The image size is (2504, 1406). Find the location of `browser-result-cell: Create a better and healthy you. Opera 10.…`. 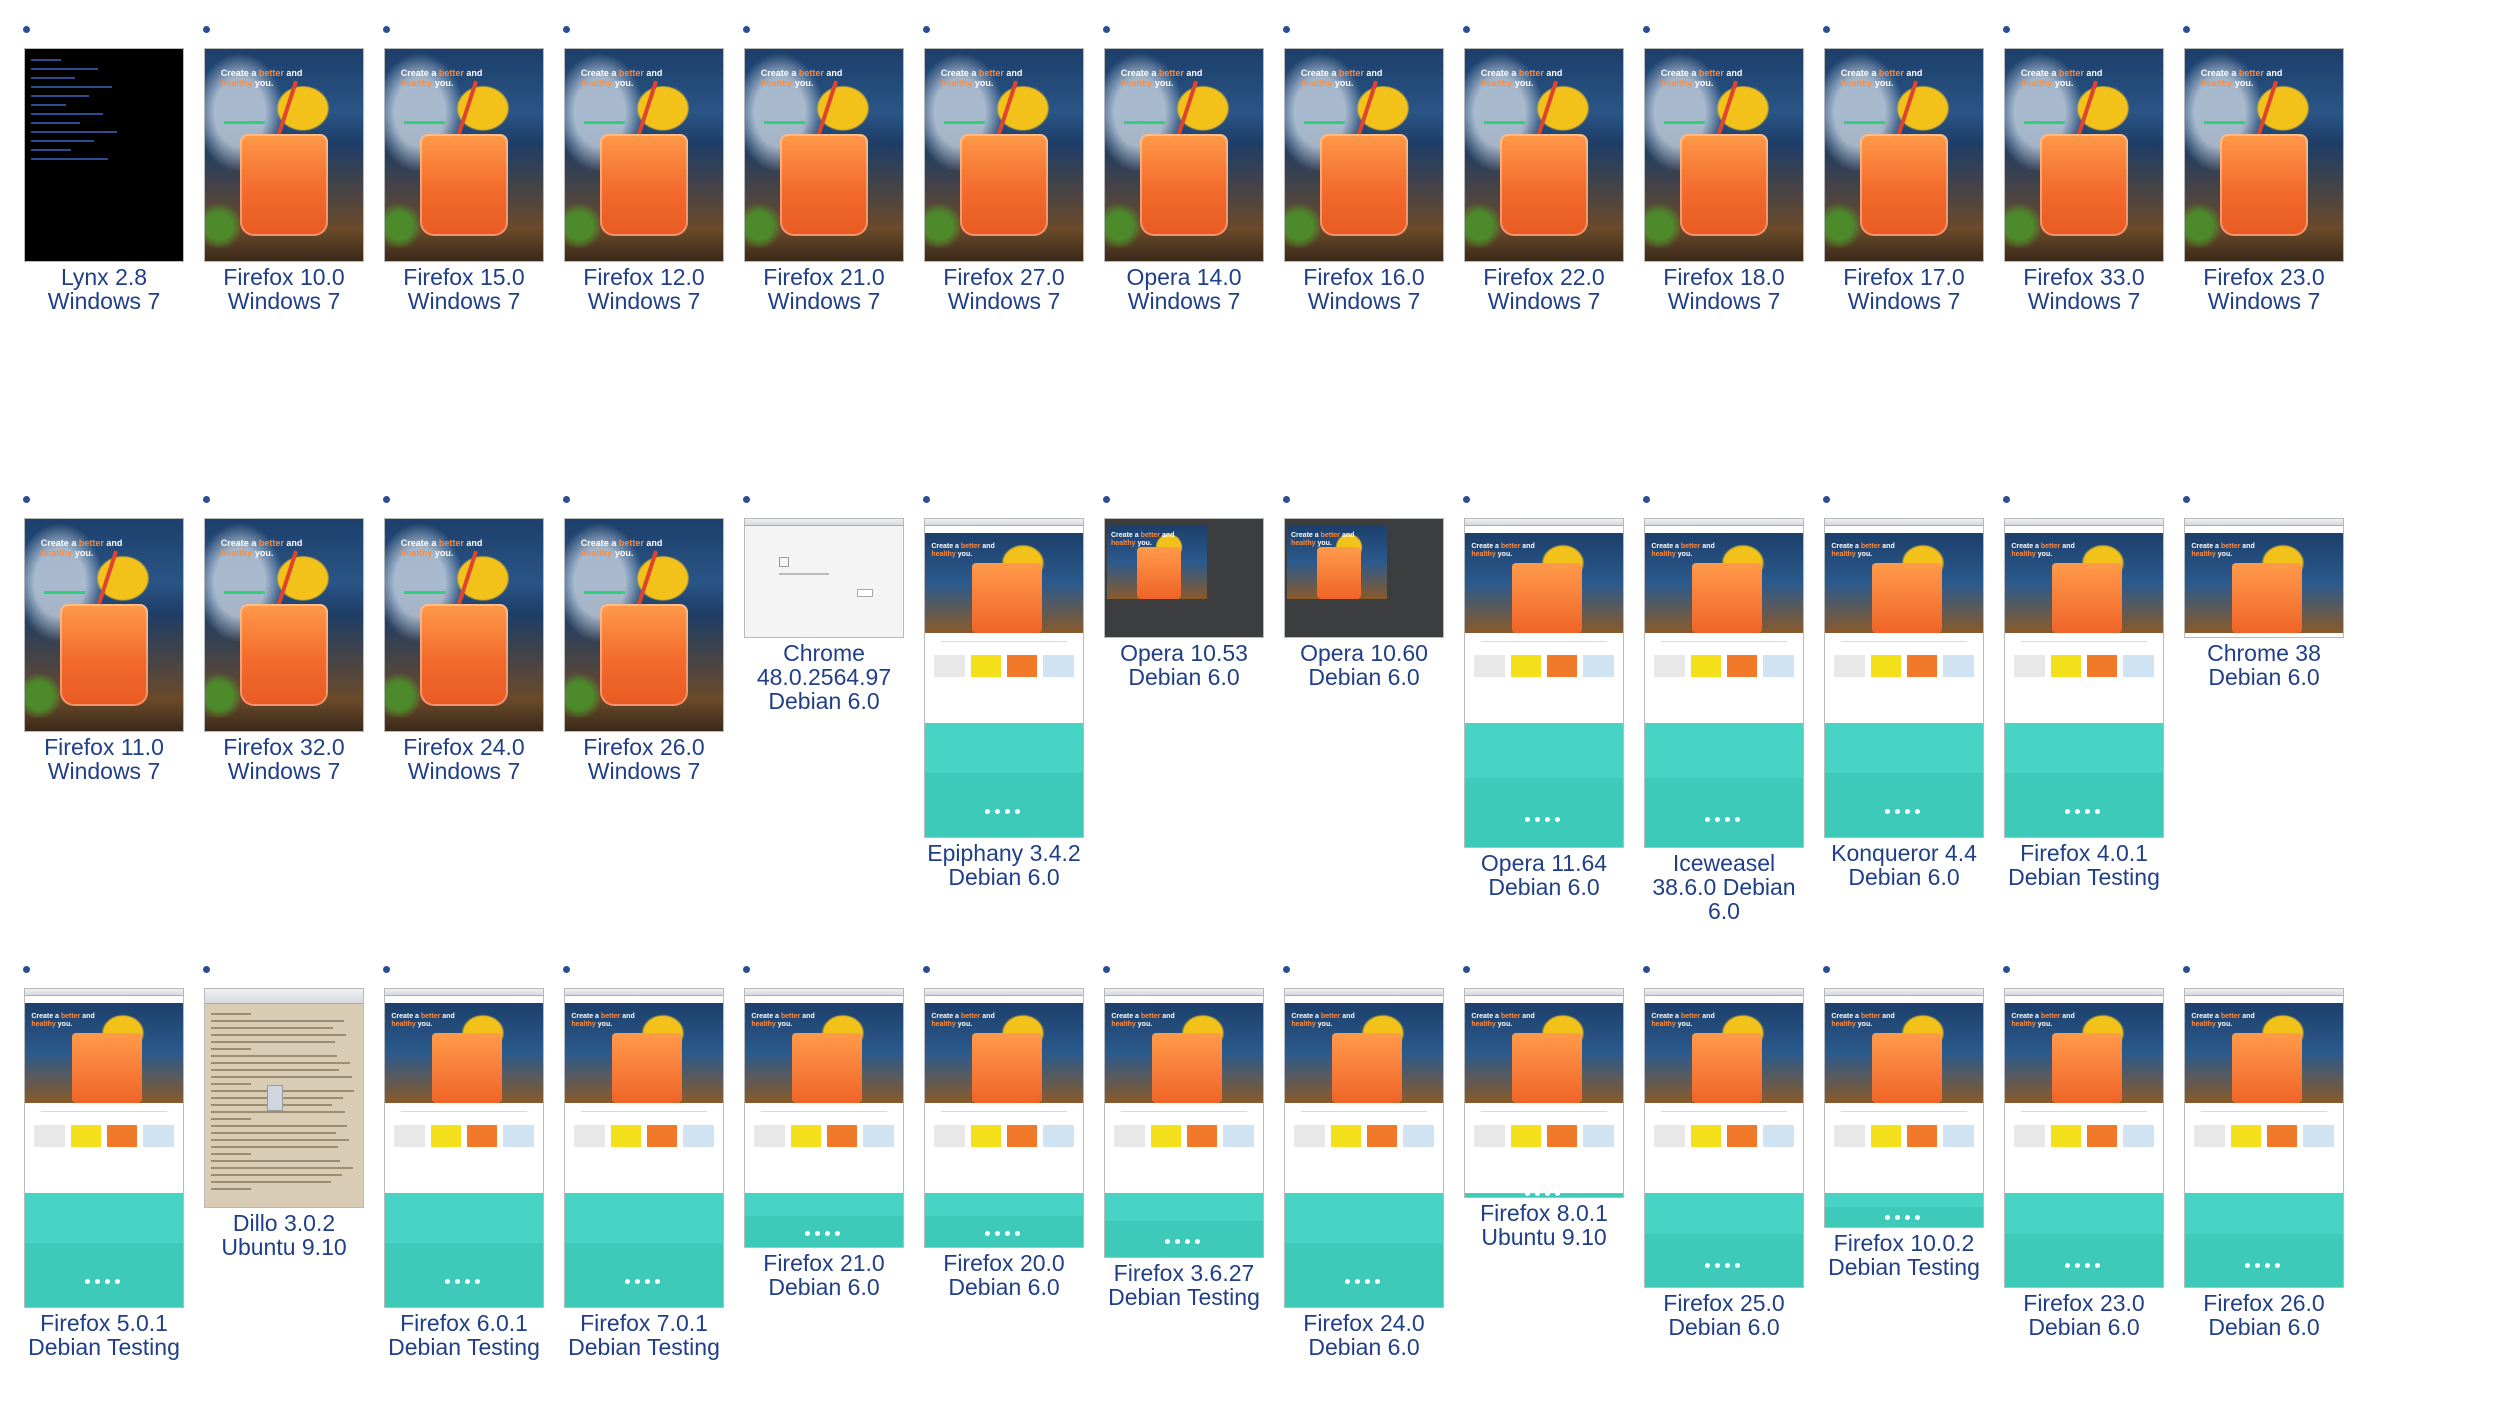

browser-result-cell: Create a better and healthy you. Opera 10.… is located at coordinates (1363, 592).